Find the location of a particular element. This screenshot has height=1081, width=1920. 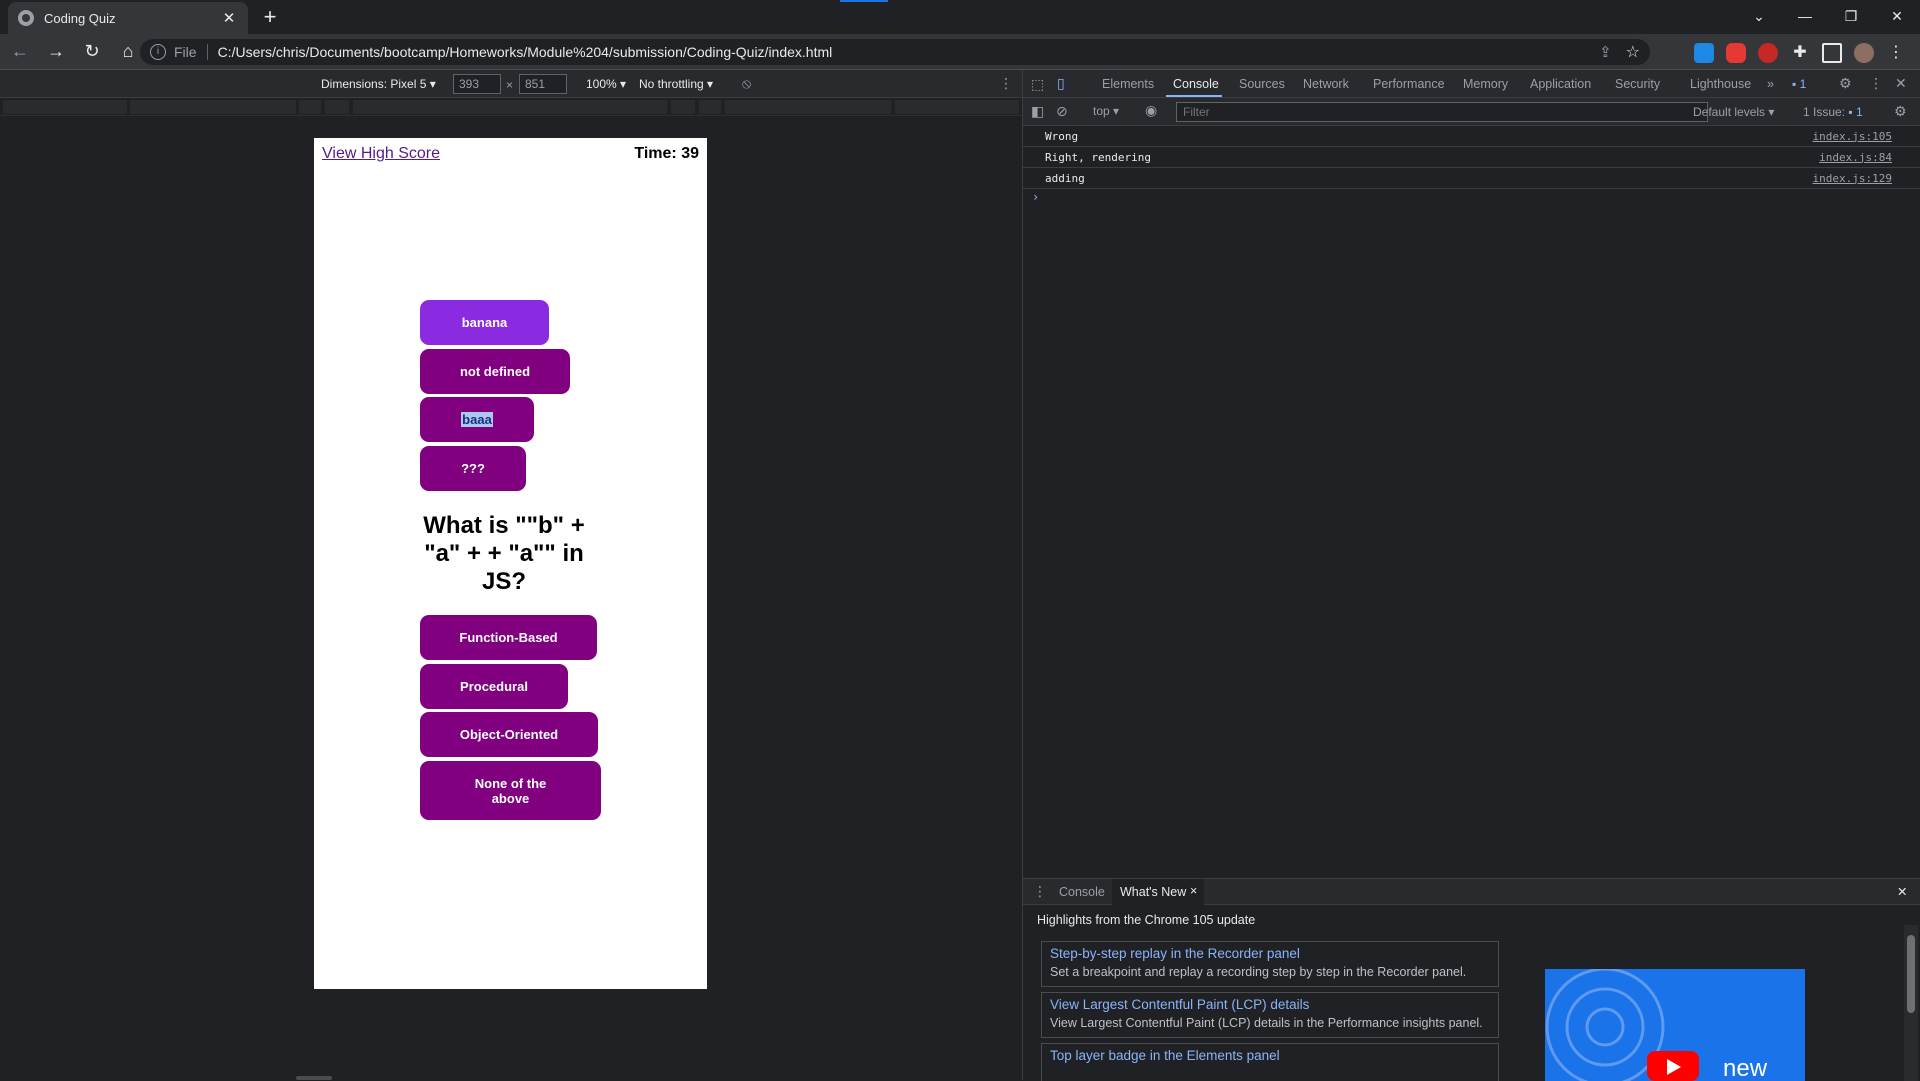

tab-memory: Memory is located at coordinates (1485, 84).